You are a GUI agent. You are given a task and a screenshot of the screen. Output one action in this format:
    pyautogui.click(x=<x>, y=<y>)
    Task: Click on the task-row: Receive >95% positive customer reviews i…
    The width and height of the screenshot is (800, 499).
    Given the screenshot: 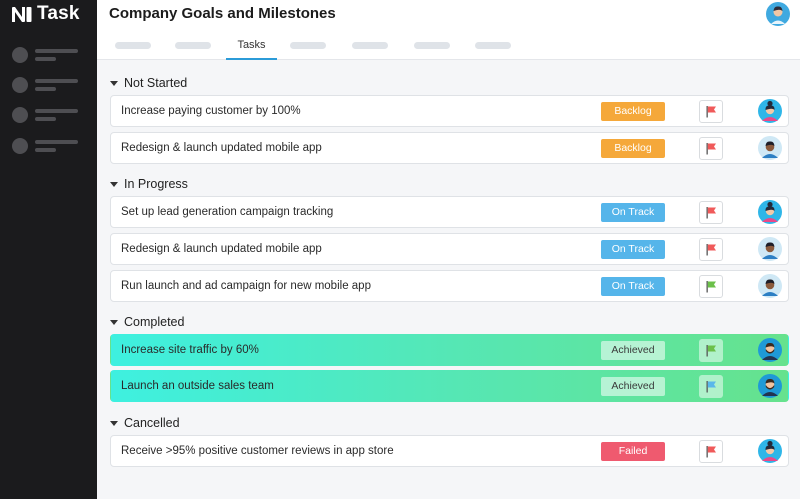 What is the action you would take?
    pyautogui.click(x=449, y=451)
    